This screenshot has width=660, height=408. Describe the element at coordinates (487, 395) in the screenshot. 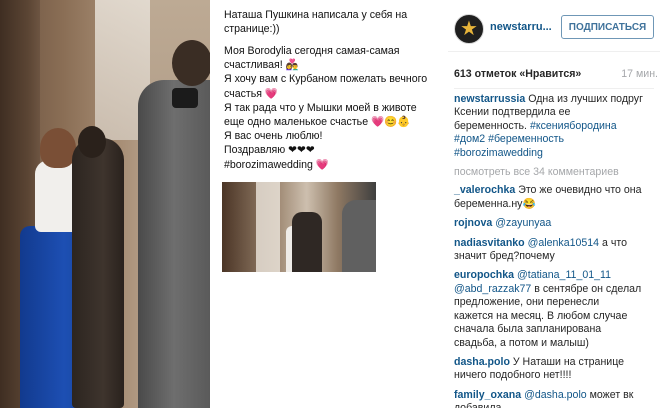

I see `comment-user: family_oxana` at that location.